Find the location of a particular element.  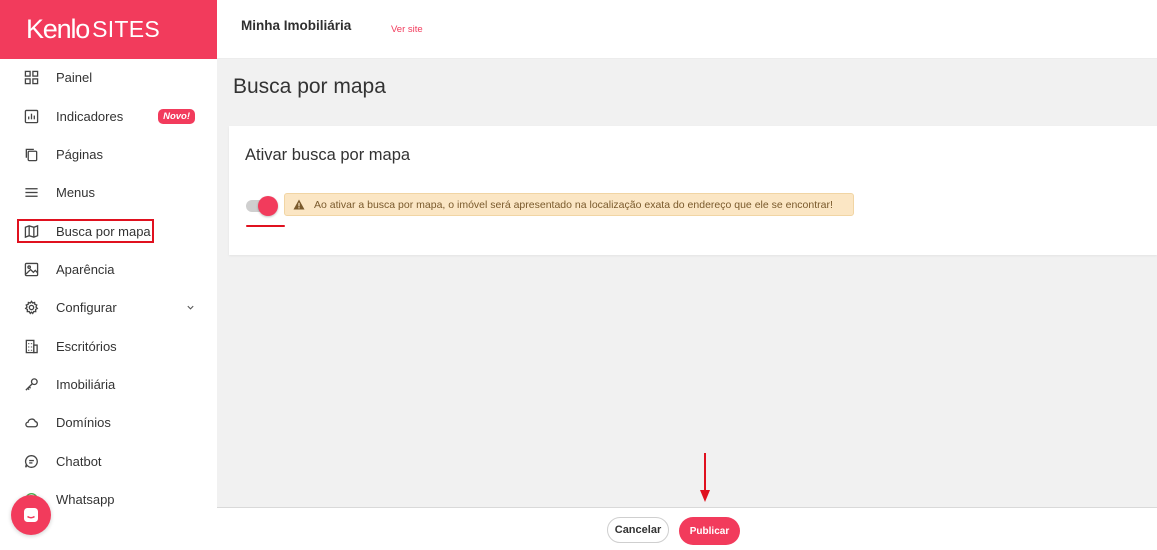

warning-icon is located at coordinates (299, 204).